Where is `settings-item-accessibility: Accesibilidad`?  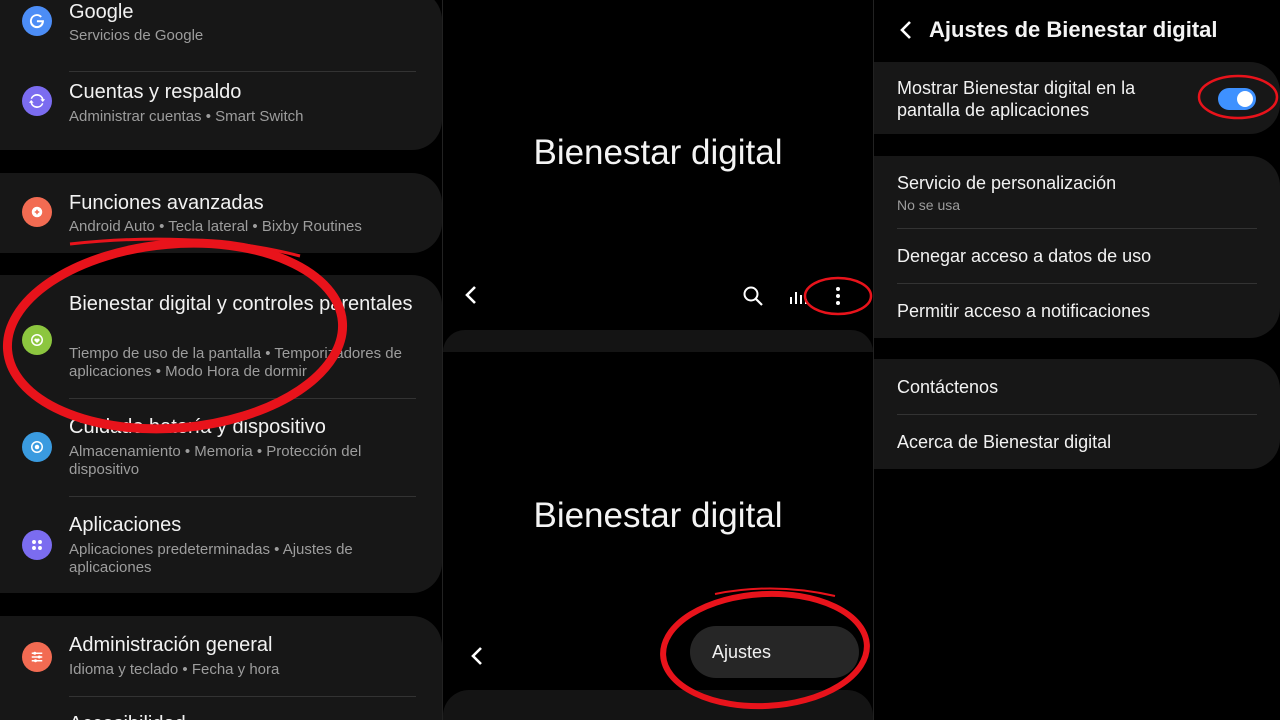
settings-item-accessibility: Accesibilidad is located at coordinates (221, 716).